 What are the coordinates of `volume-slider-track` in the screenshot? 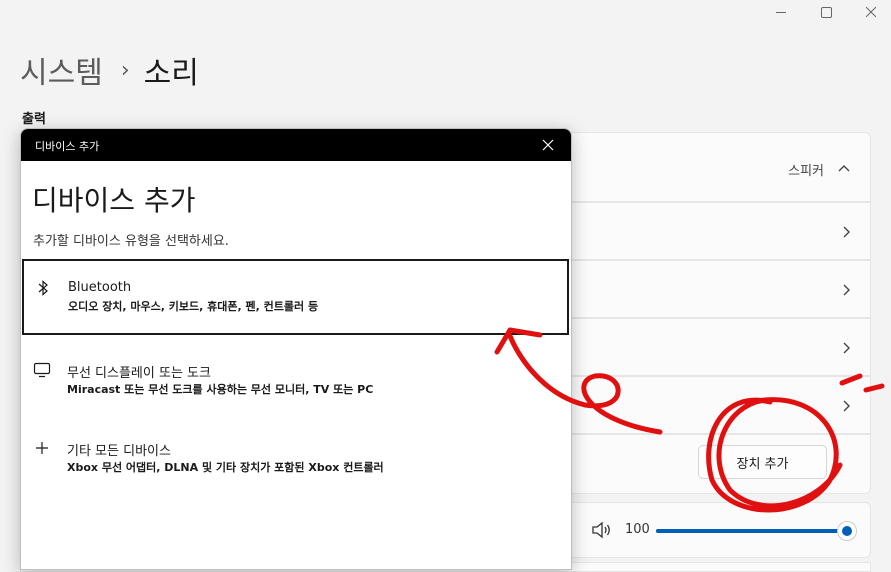 It's located at (751, 531).